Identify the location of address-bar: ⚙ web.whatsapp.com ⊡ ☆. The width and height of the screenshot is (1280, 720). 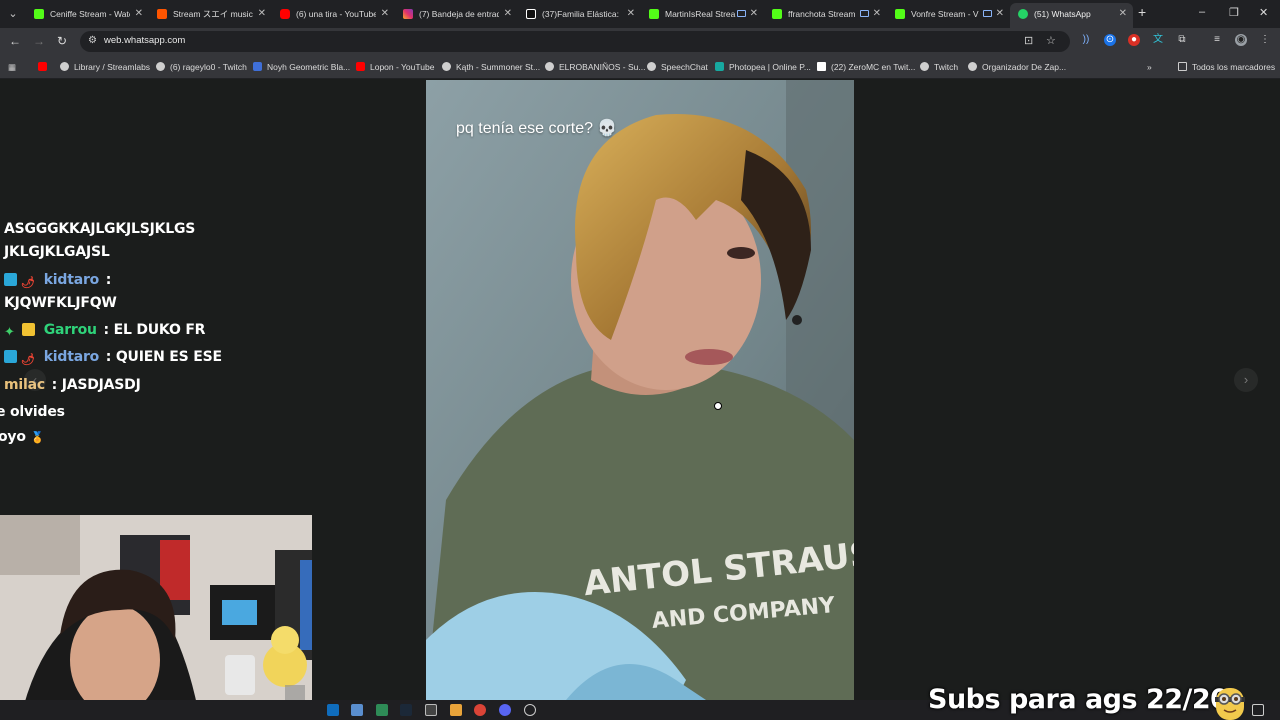
(575, 41).